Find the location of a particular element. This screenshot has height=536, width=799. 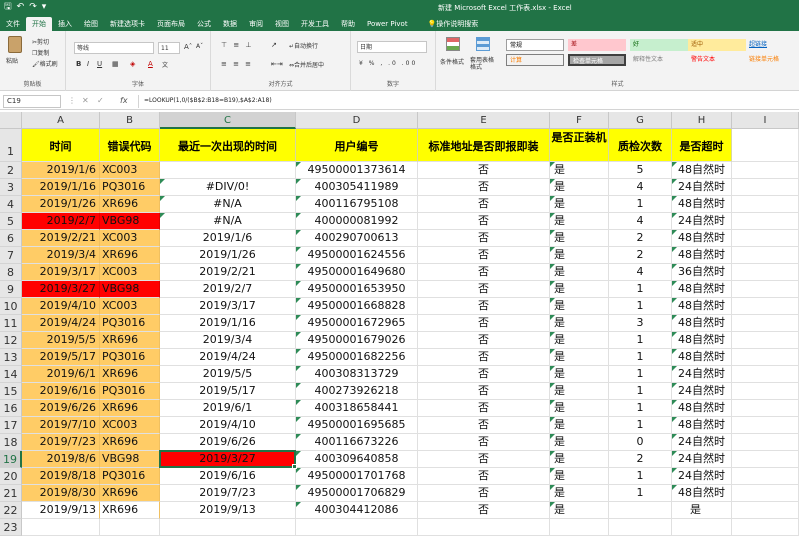

cut-button: ✂剪切 is located at coordinates (40, 41).